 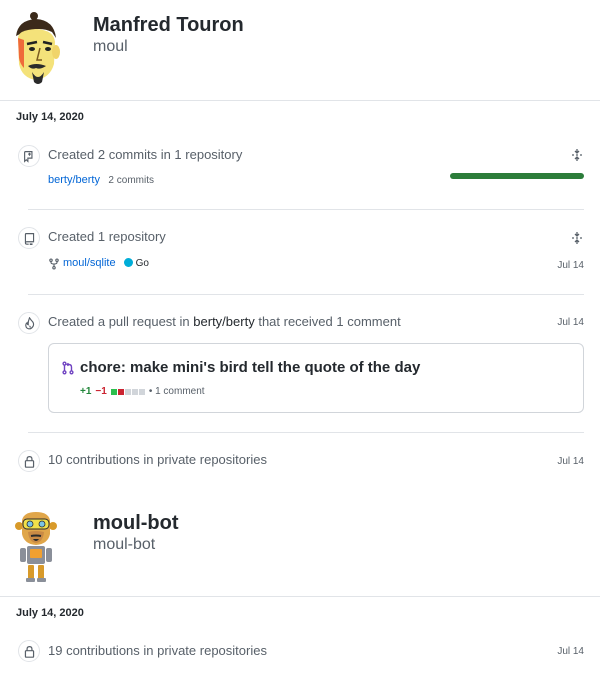 What do you see at coordinates (136, 523) in the screenshot?
I see `profile-name: moul-bot` at bounding box center [136, 523].